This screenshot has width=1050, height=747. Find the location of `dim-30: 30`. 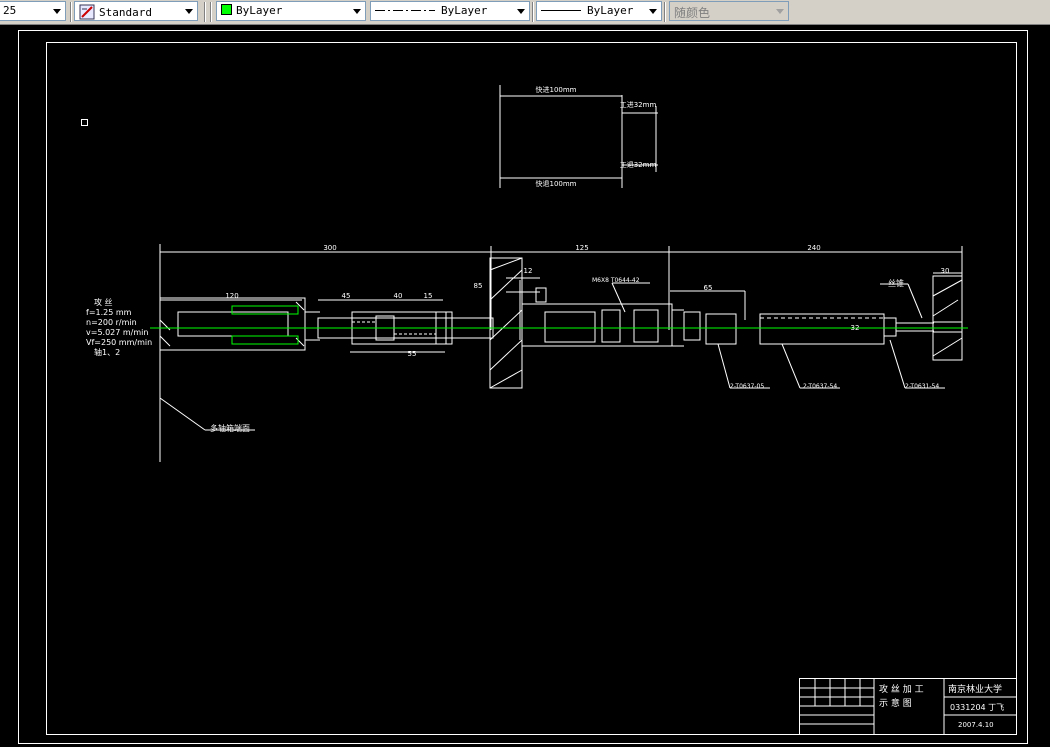

dim-30: 30 is located at coordinates (945, 271).